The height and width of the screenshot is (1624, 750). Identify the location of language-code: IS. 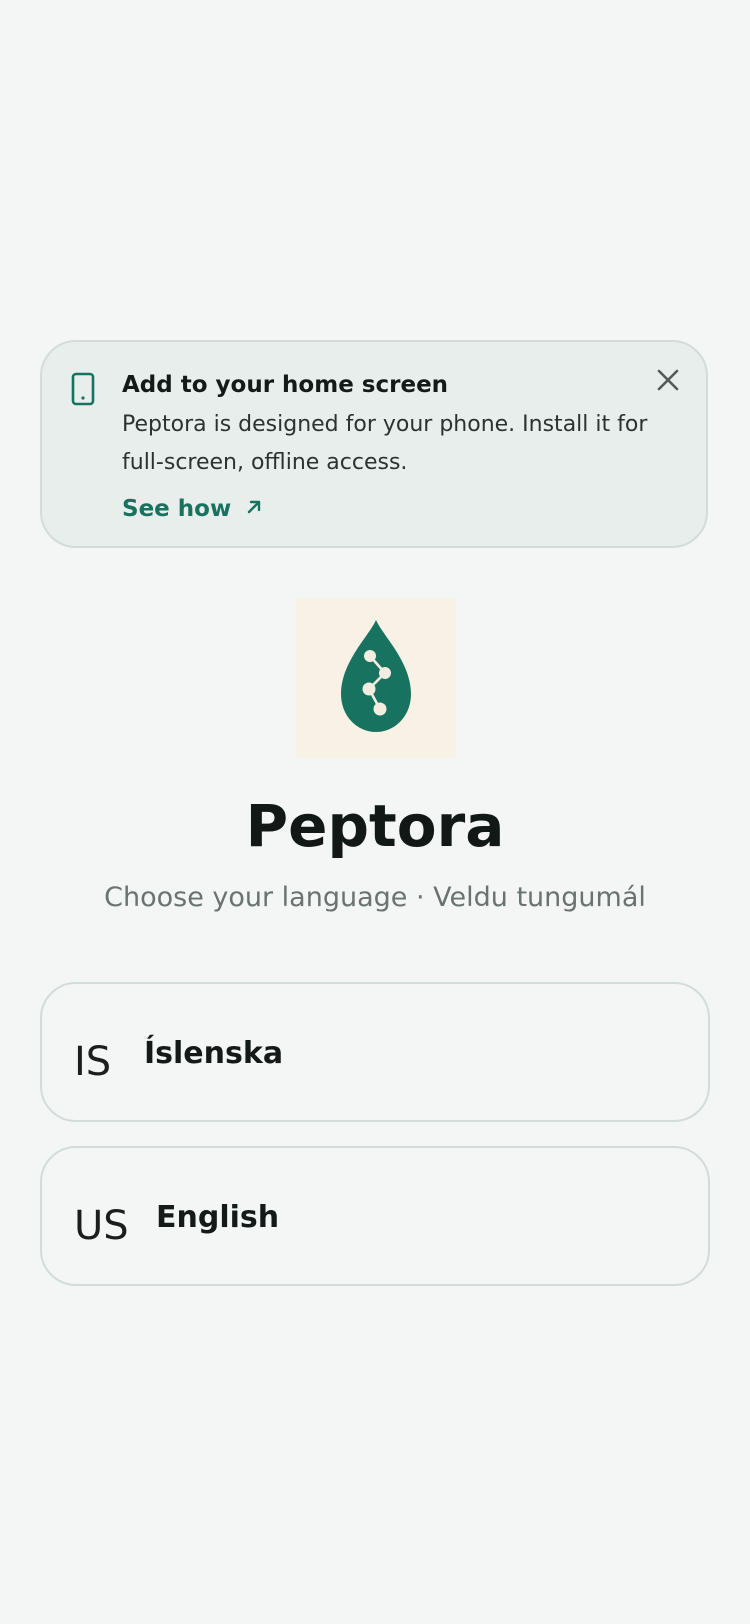
(93, 1062).